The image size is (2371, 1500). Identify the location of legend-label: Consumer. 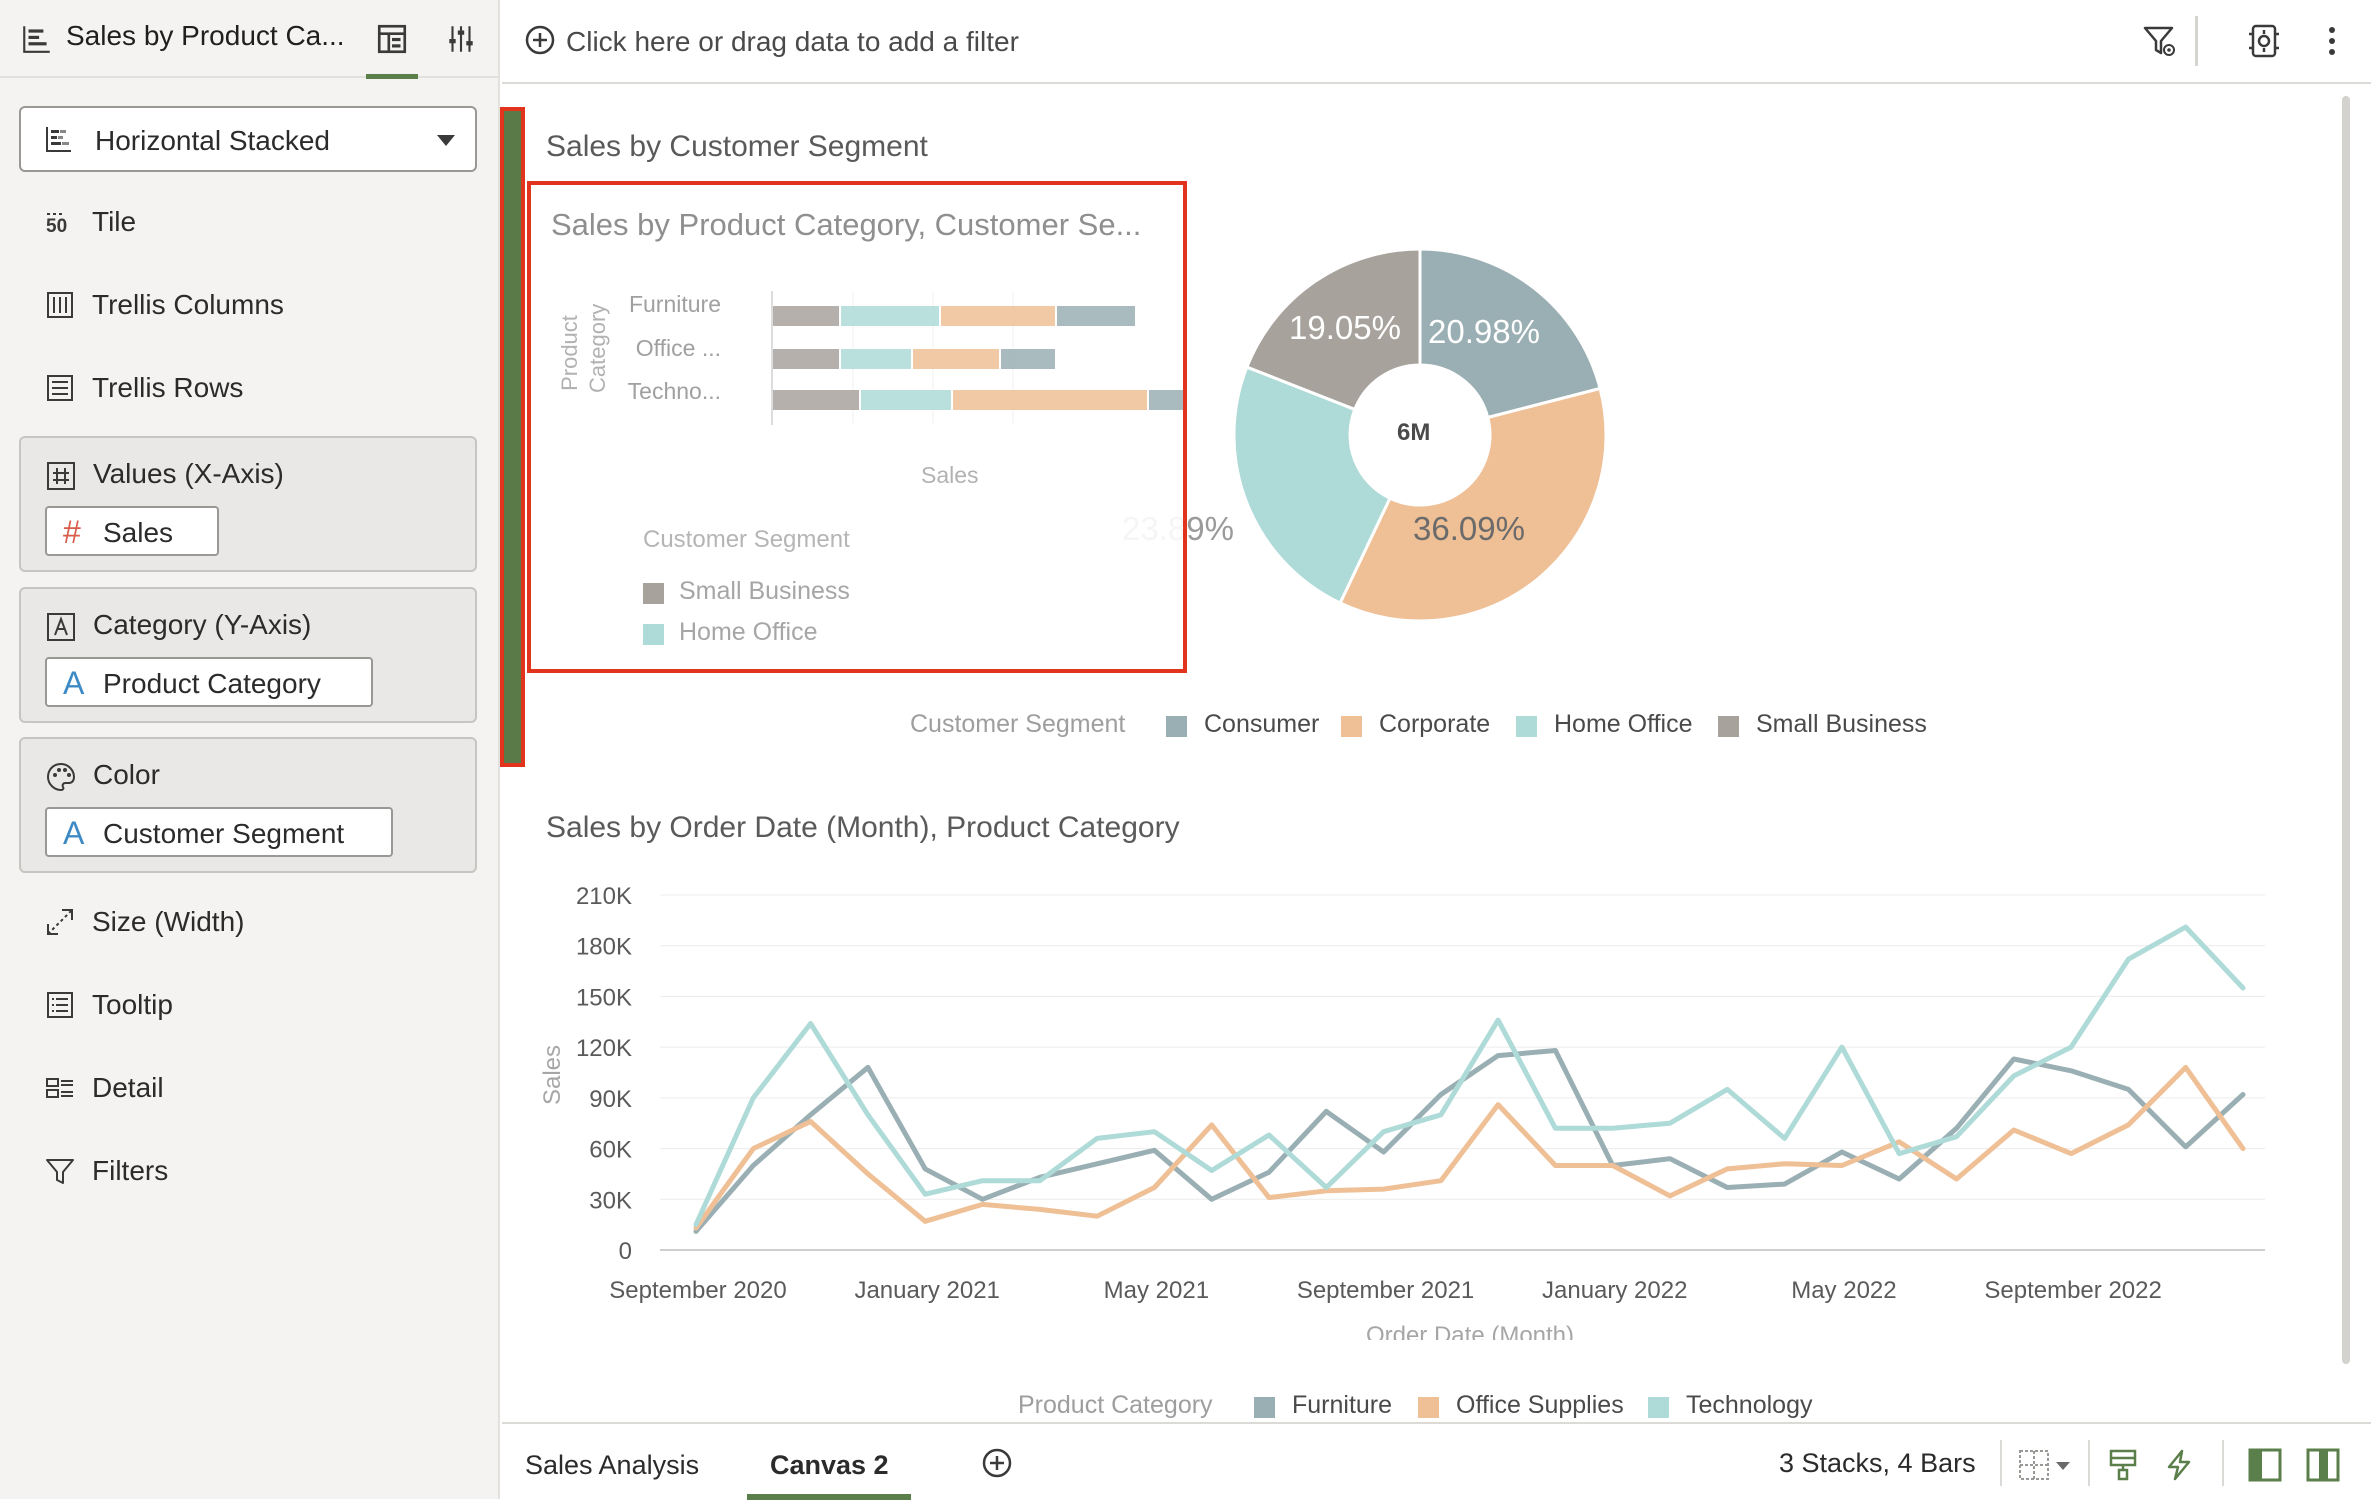
(1262, 724).